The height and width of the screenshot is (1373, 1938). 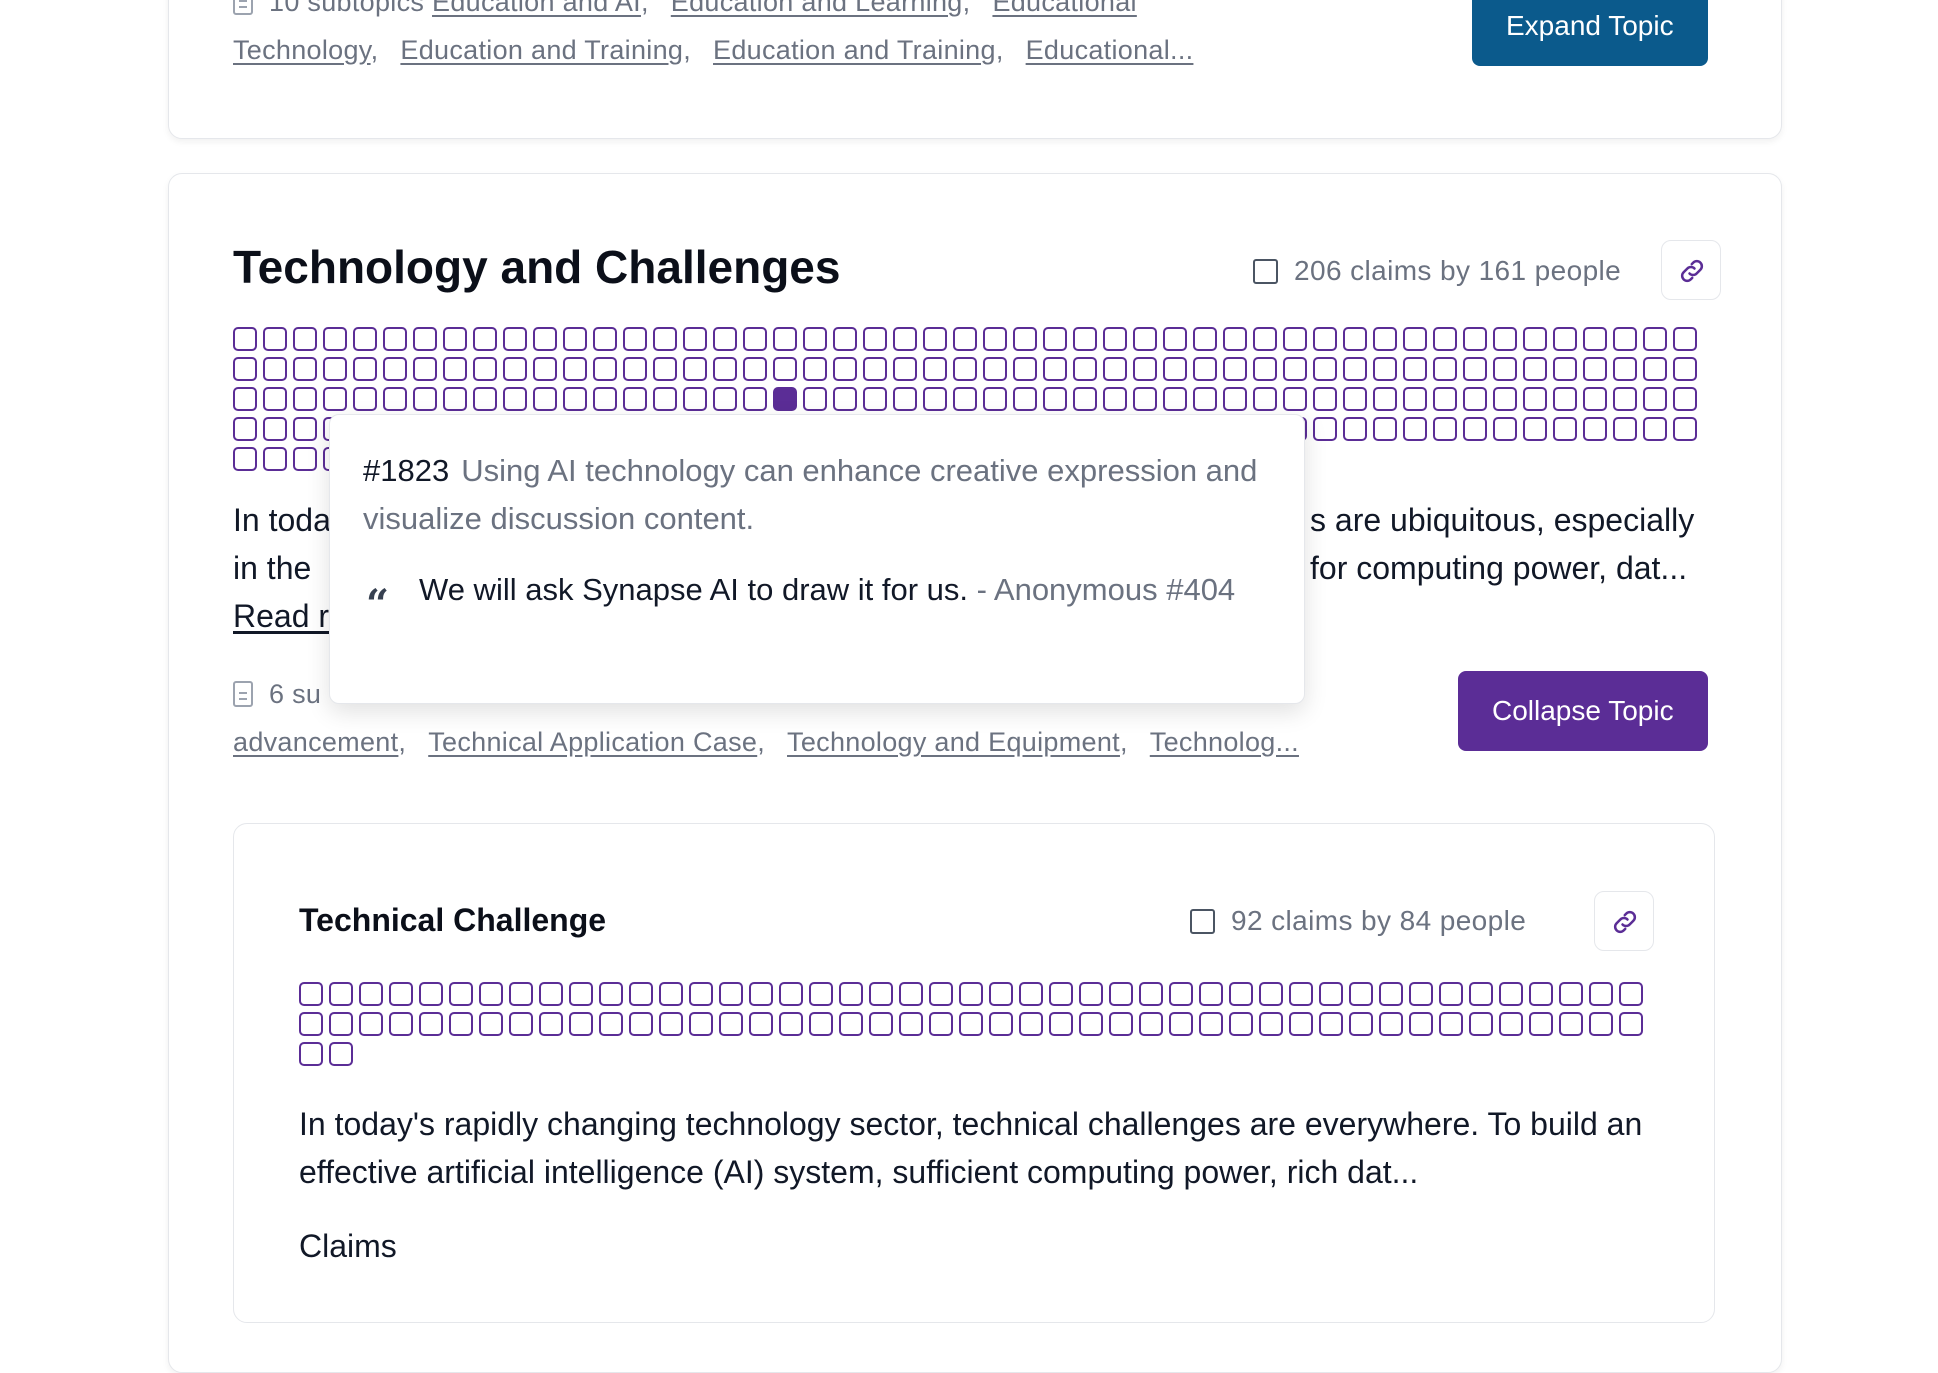 What do you see at coordinates (817, 8) in the screenshot?
I see `subtopic-link: Education and Learning` at bounding box center [817, 8].